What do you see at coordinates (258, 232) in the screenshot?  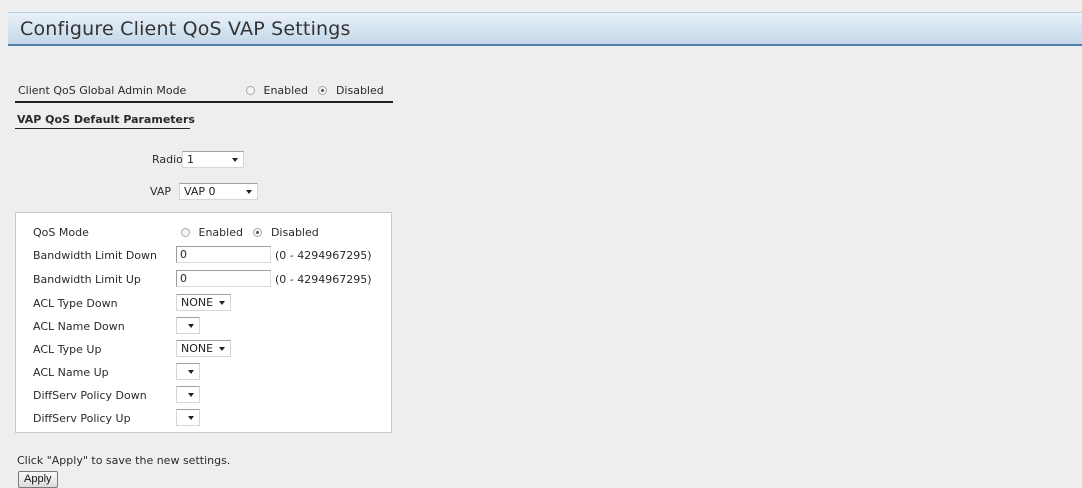 I see `qos-mode-disabled-radio` at bounding box center [258, 232].